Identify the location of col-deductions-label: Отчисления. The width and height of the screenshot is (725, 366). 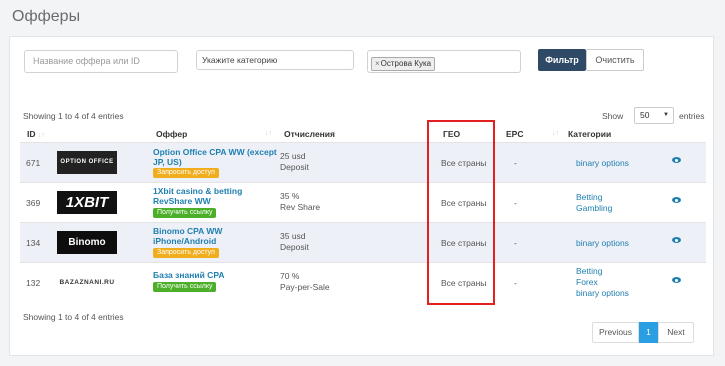
(309, 134).